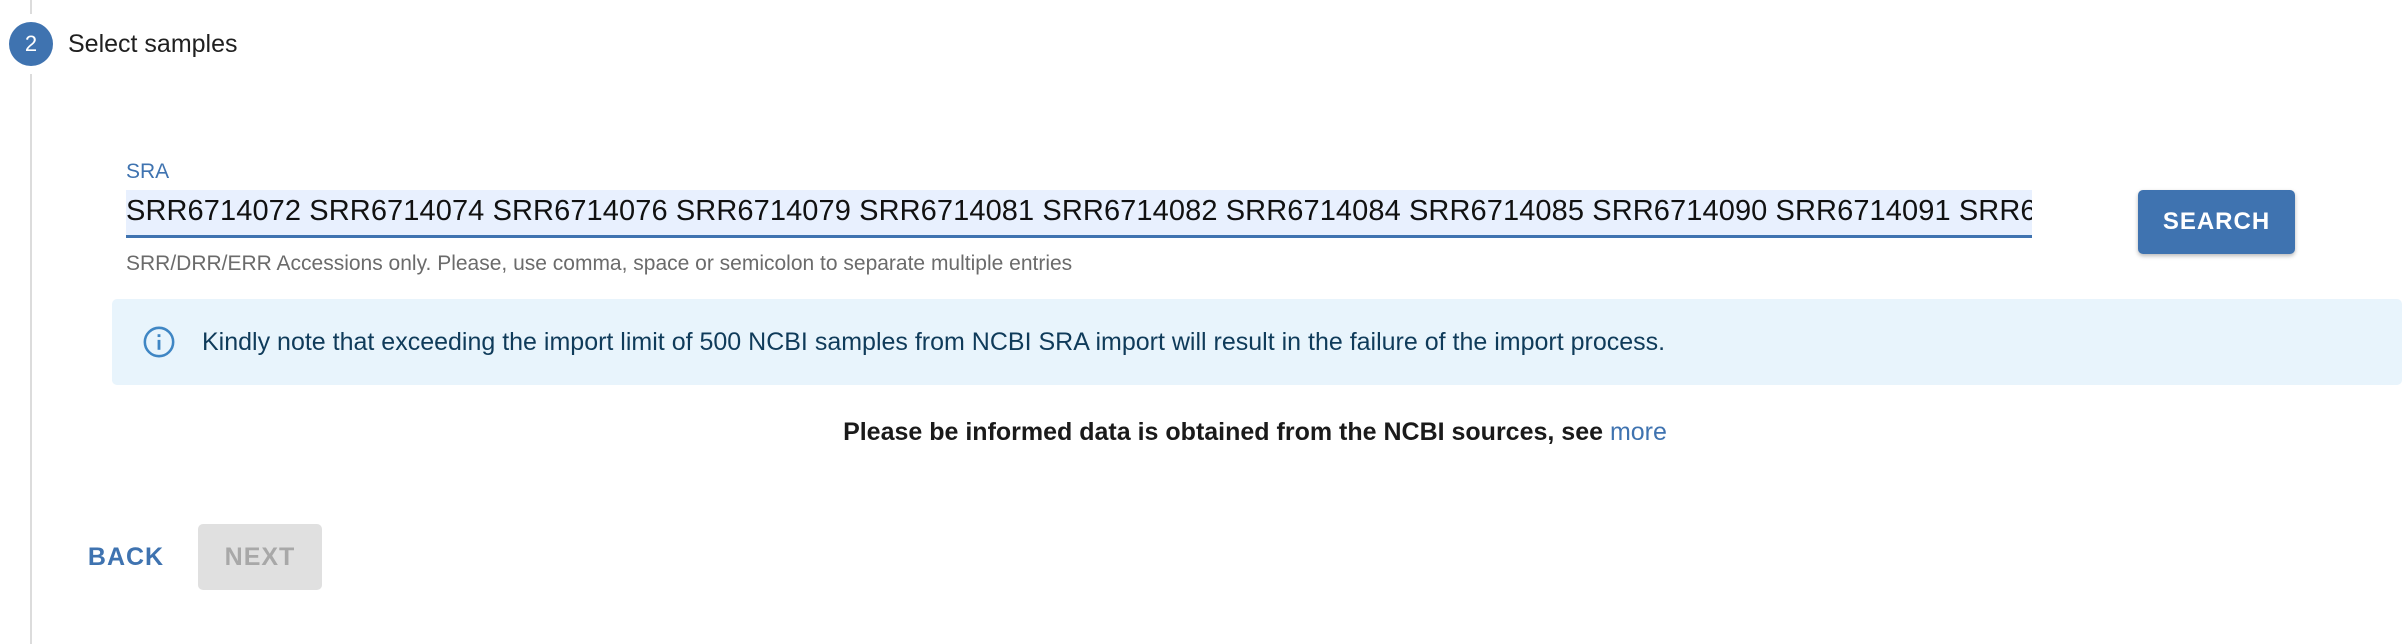 The image size is (2402, 644). Describe the element at coordinates (31, 44) in the screenshot. I see `step-number-badge: 2` at that location.